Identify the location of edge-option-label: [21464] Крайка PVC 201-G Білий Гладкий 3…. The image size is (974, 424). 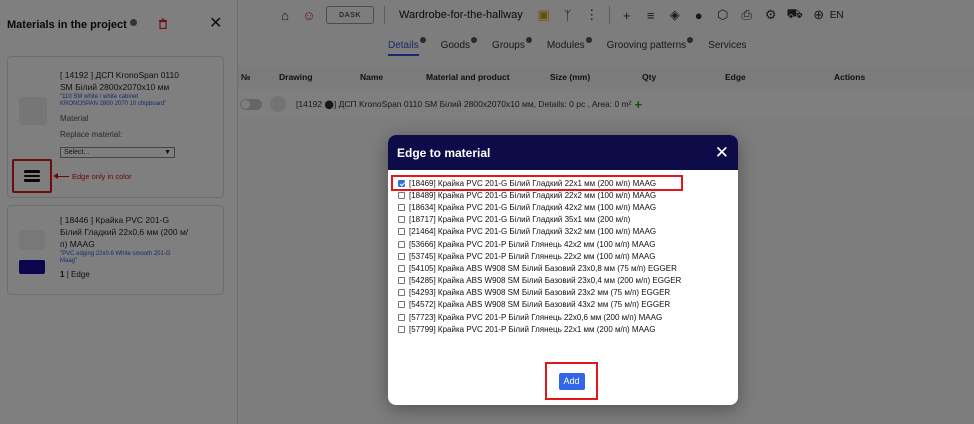
(533, 232).